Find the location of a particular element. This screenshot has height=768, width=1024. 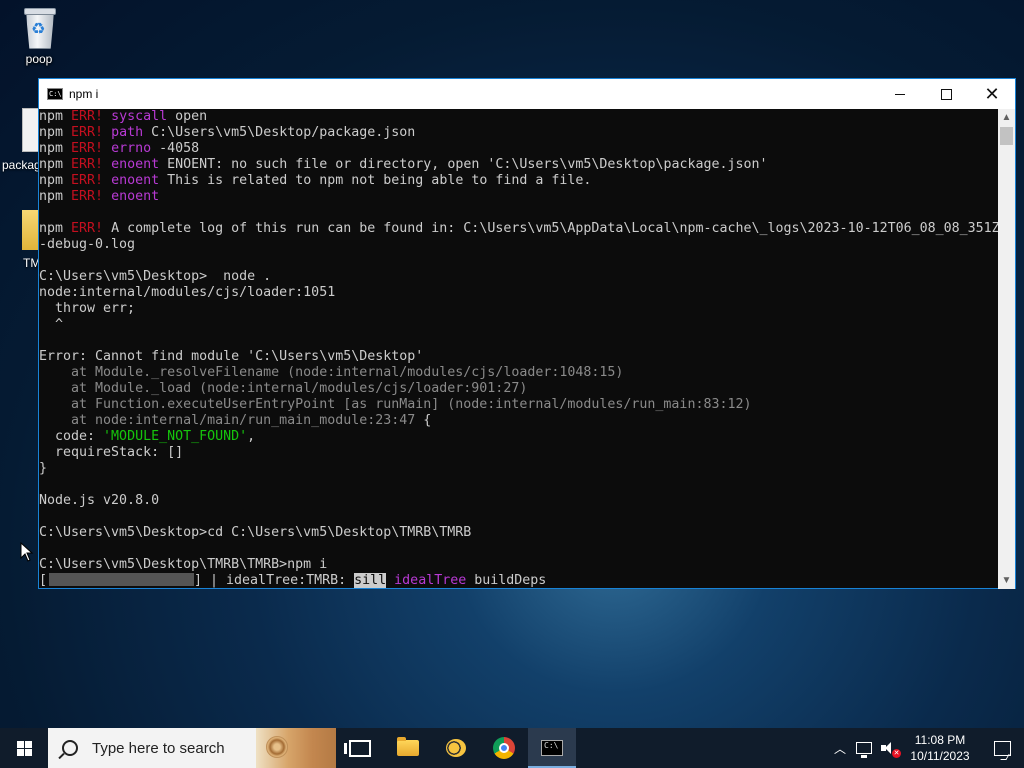

network-button is located at coordinates (864, 748).